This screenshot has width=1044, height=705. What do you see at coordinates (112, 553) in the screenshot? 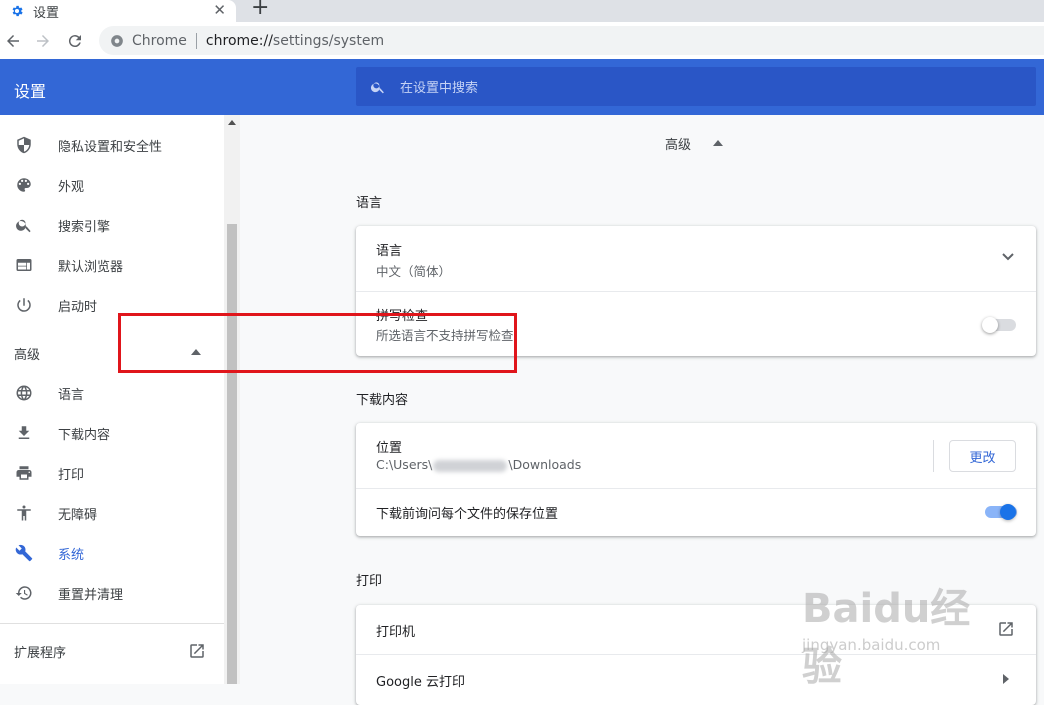
I see `sidebar-item-system: 系统` at bounding box center [112, 553].